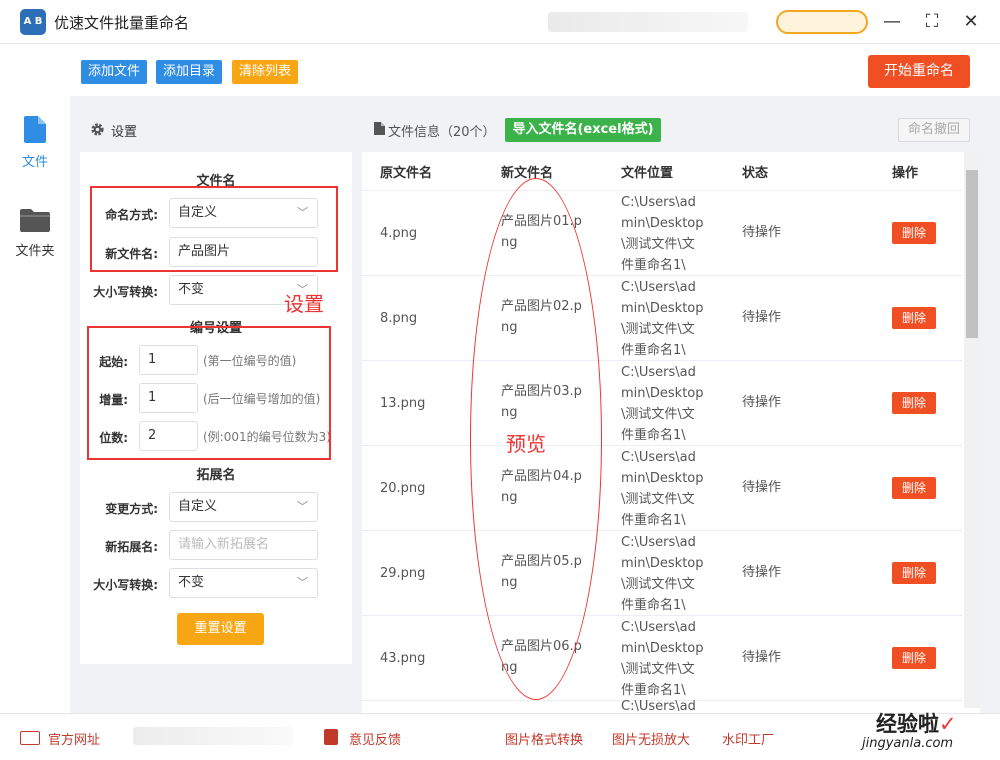 This screenshot has height=760, width=1000. I want to click on column-header-location: 文件位置, so click(647, 173).